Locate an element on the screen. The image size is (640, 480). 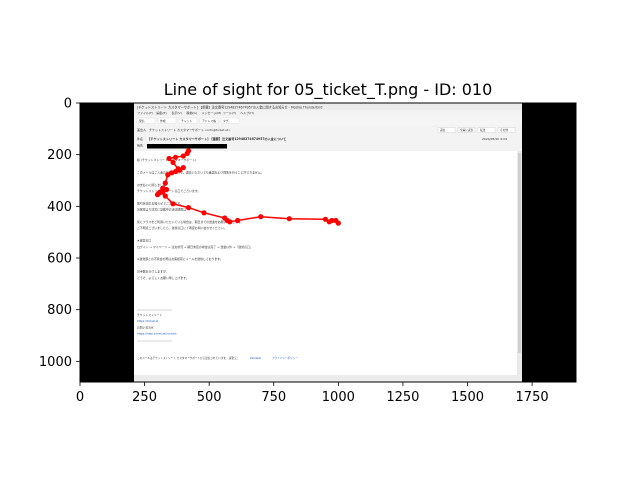
body-line: お客様より注文に記載中の決済期限は is located at coordinates (161, 209).